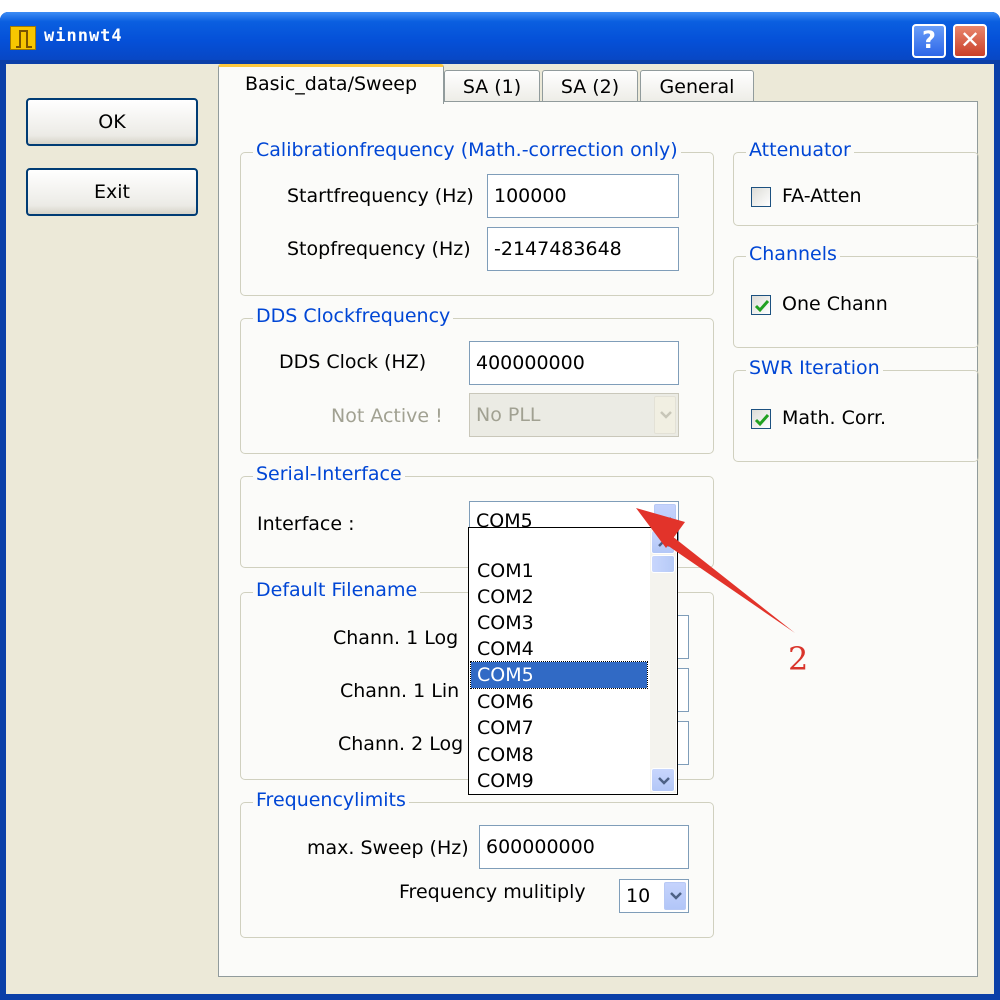 This screenshot has height=1000, width=1000. Describe the element at coordinates (559, 781) in the screenshot. I see `list-item-com9: COM9` at that location.